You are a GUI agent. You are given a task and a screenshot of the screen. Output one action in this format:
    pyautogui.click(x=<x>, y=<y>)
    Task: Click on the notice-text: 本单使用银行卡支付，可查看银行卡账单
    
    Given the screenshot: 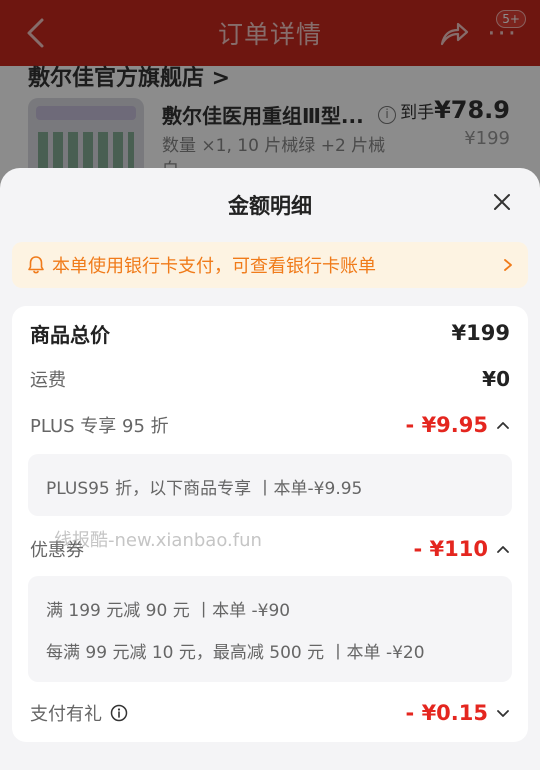 What is the action you would take?
    pyautogui.click(x=214, y=266)
    